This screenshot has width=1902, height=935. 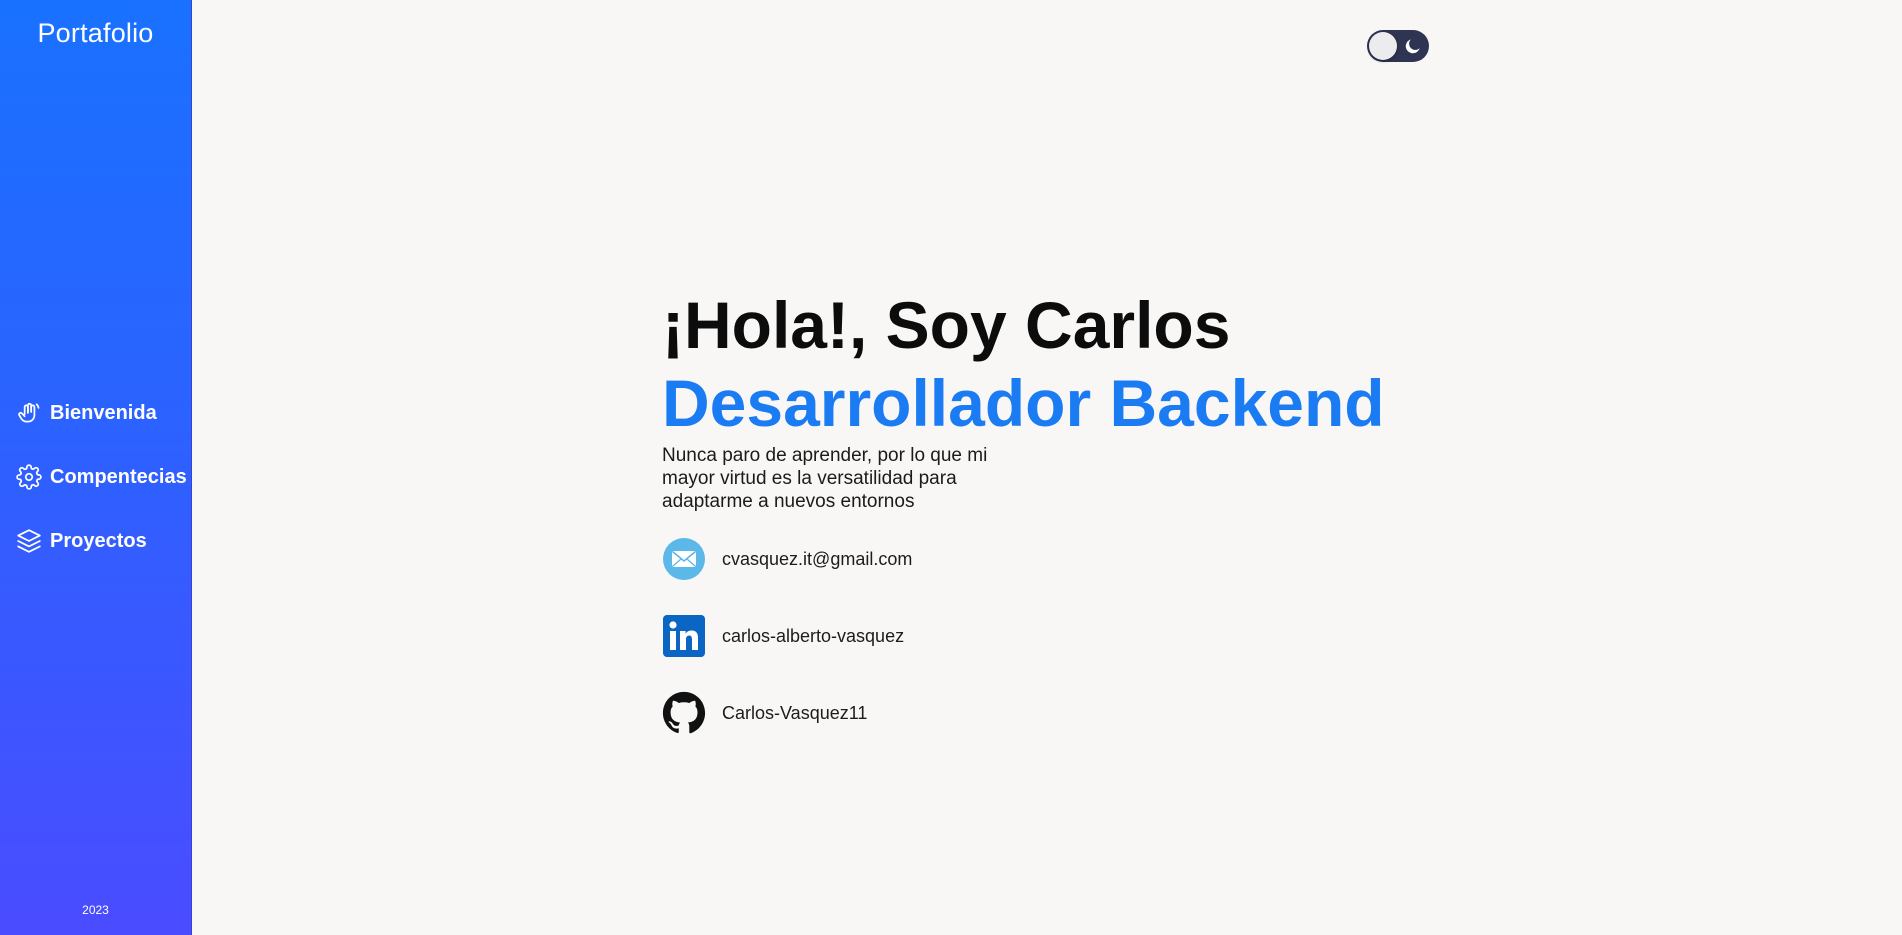 I want to click on sidebar-item-label: Compentecias, so click(x=118, y=476).